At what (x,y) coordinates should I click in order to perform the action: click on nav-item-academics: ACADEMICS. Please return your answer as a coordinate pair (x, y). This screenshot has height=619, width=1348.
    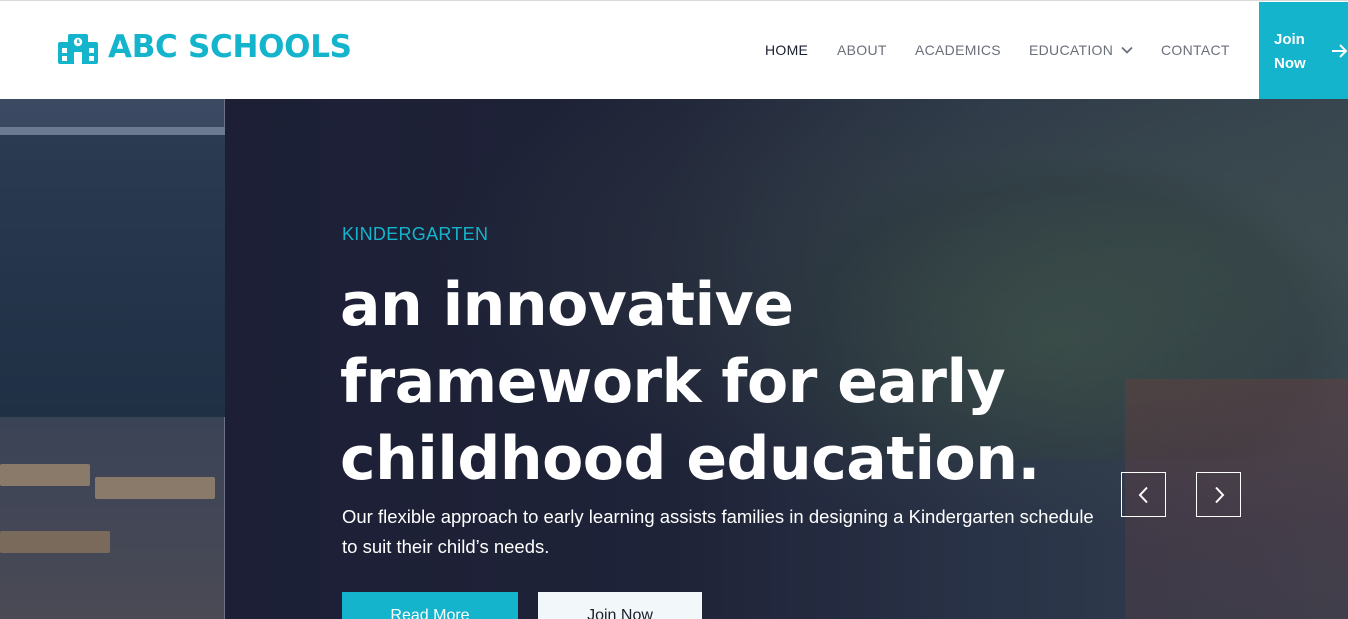
    Looking at the image, I should click on (958, 50).